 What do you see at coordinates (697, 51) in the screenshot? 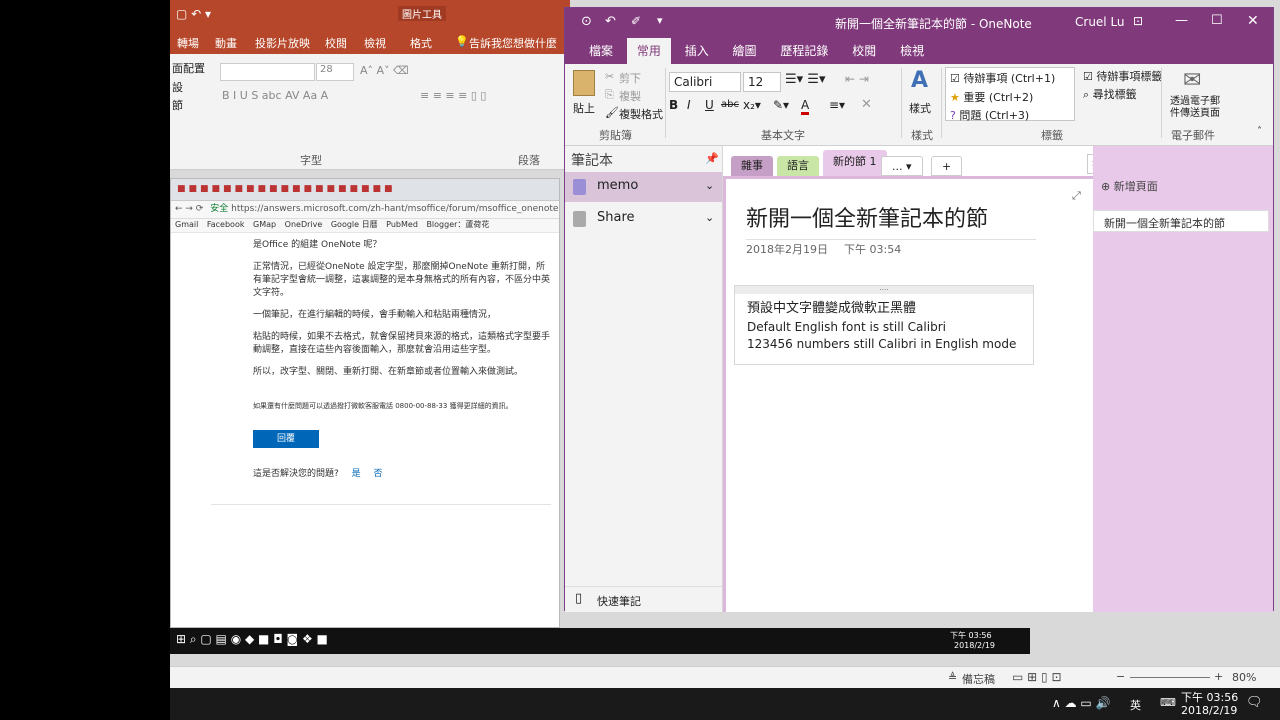
I see `tab-insert: 插入` at bounding box center [697, 51].